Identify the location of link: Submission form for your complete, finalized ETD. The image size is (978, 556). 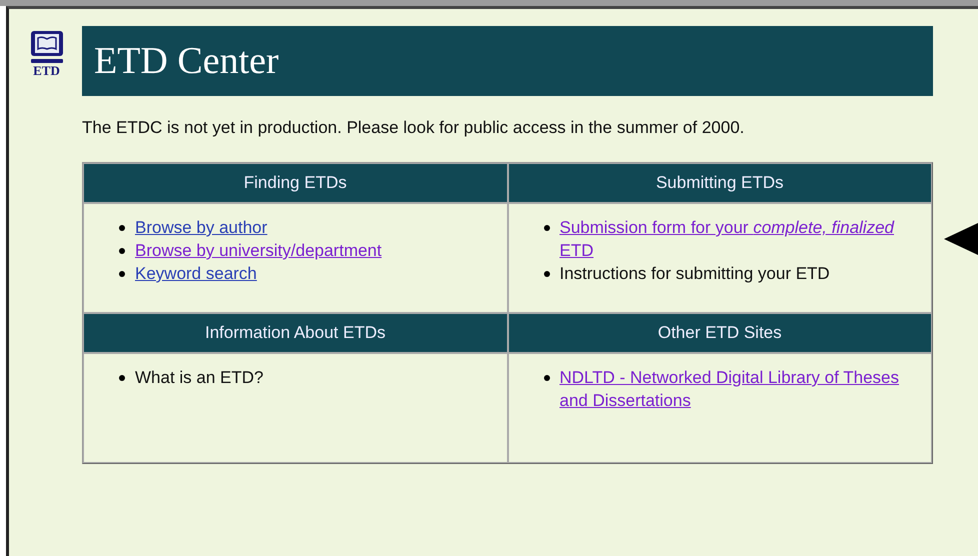
(735, 239).